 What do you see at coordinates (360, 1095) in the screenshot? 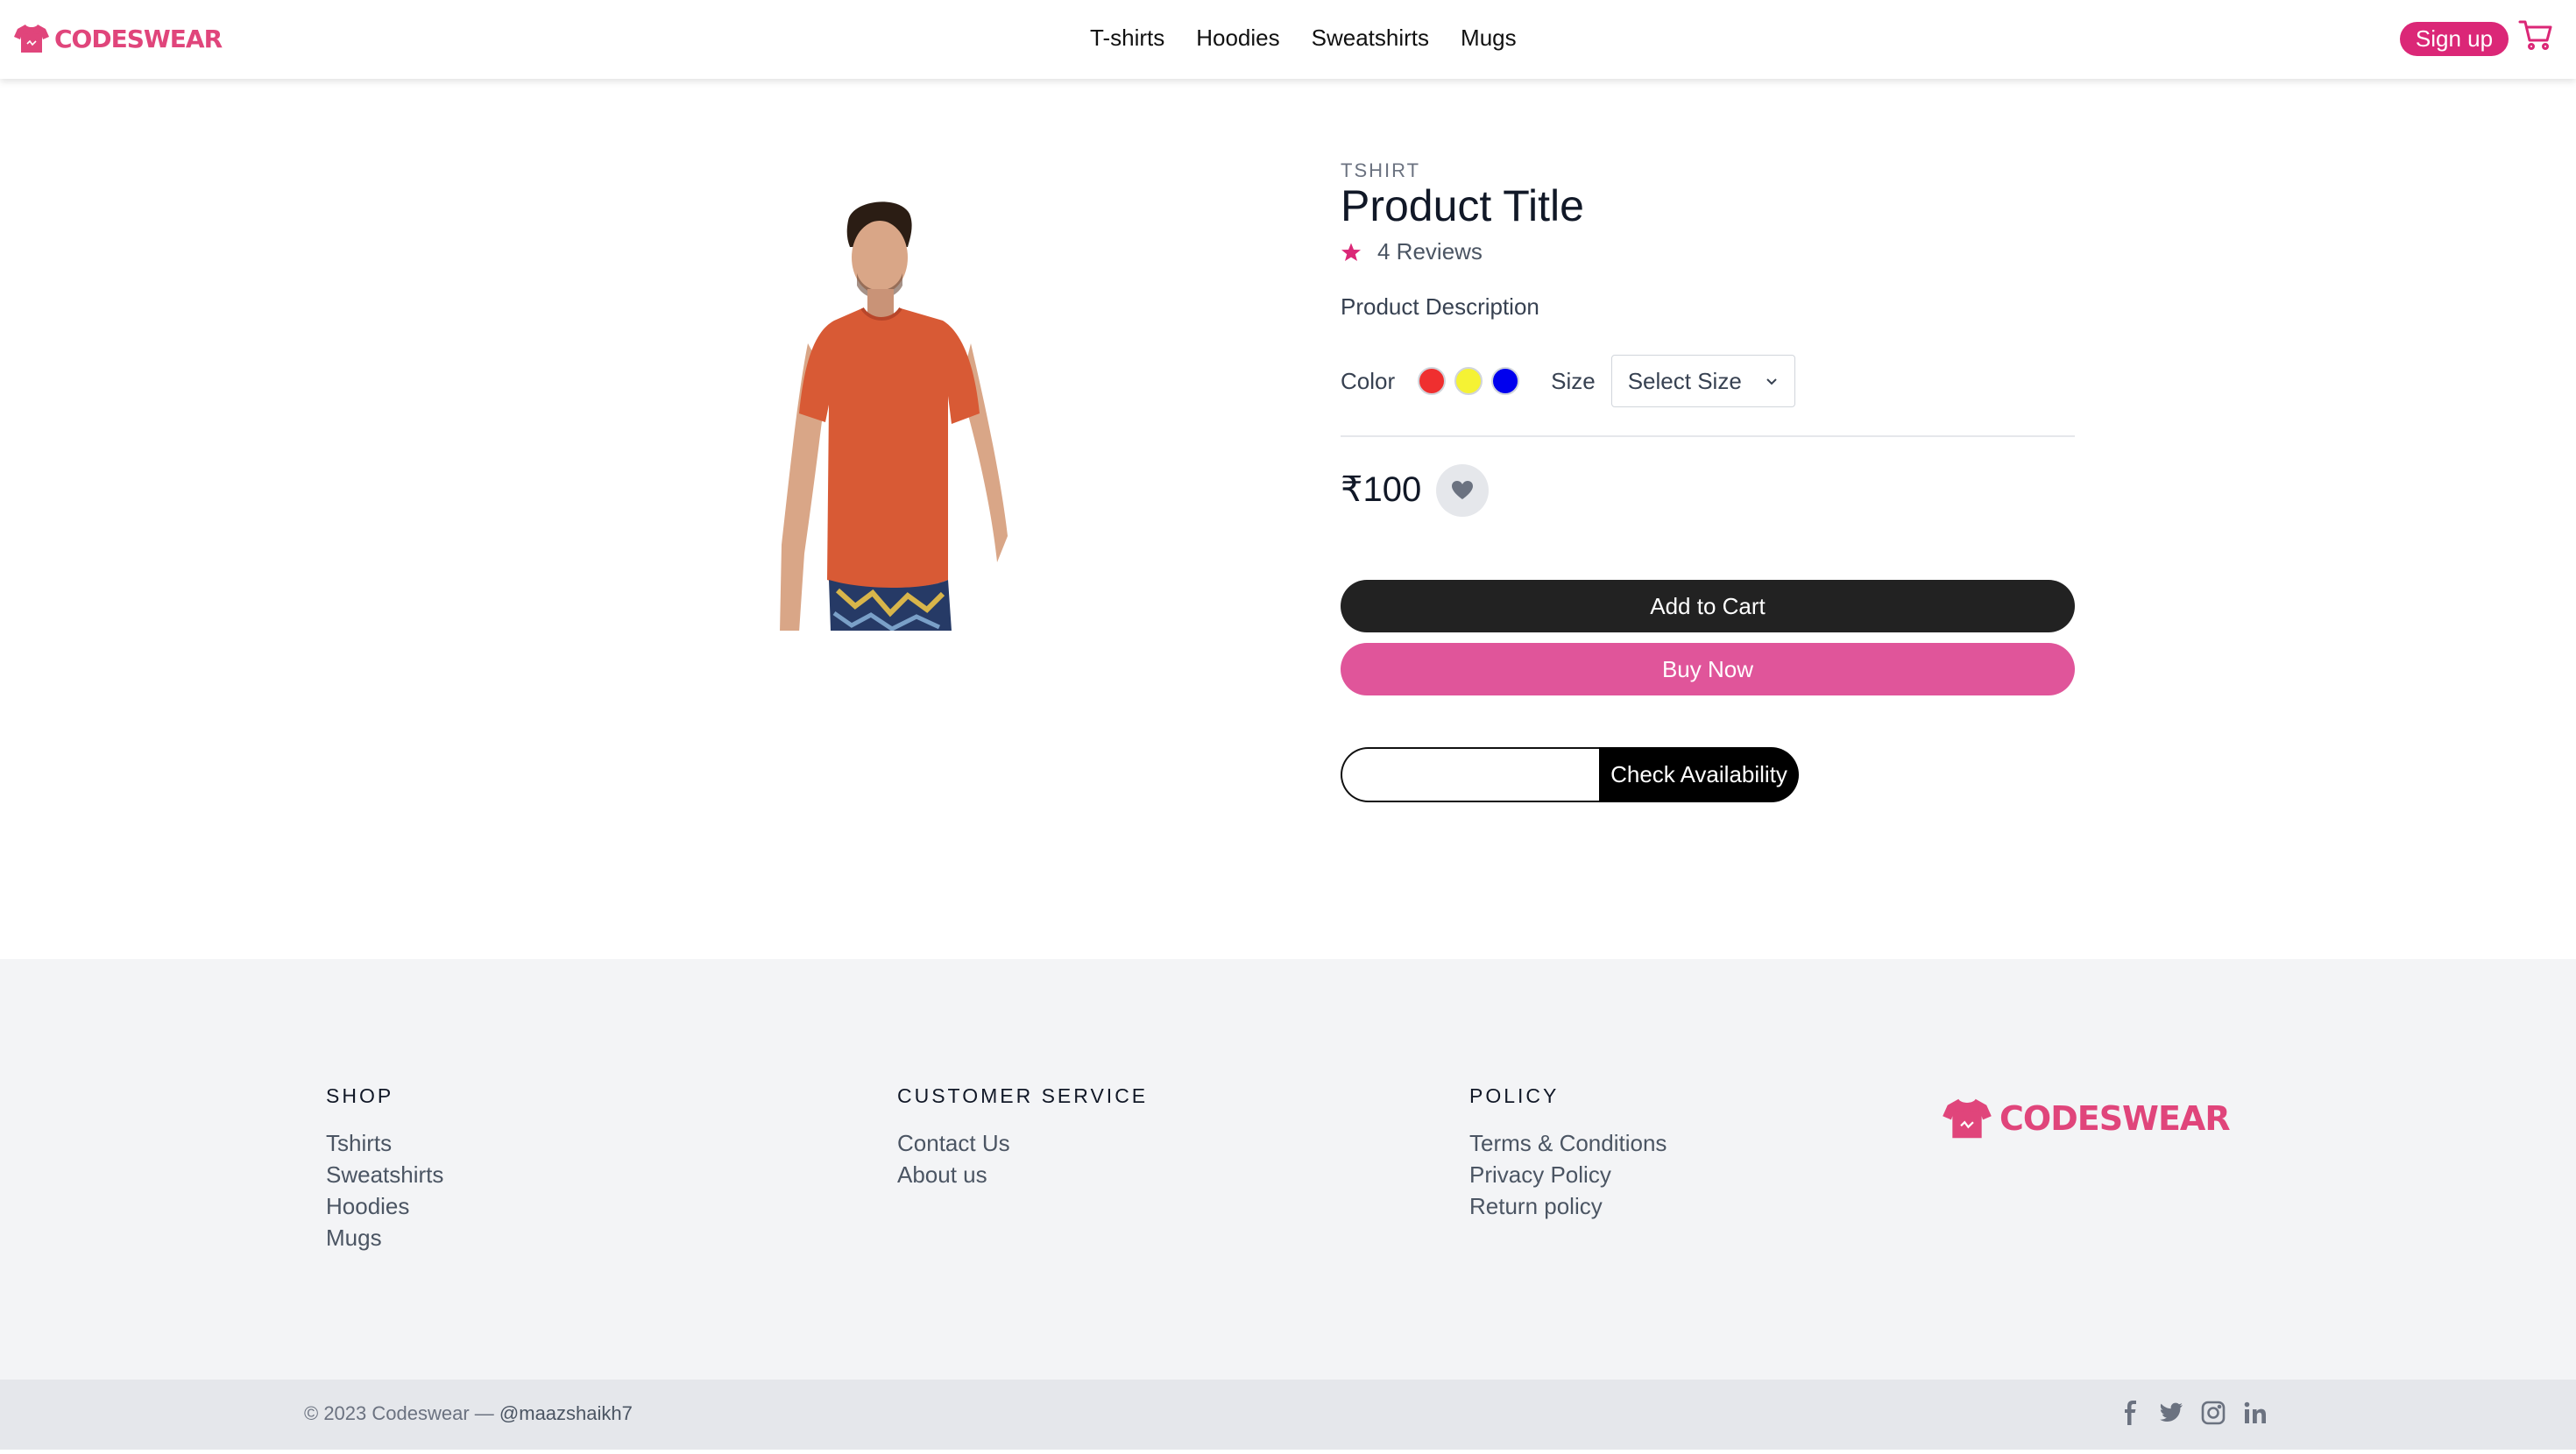
I see `footer-heading-shop: SHOP` at bounding box center [360, 1095].